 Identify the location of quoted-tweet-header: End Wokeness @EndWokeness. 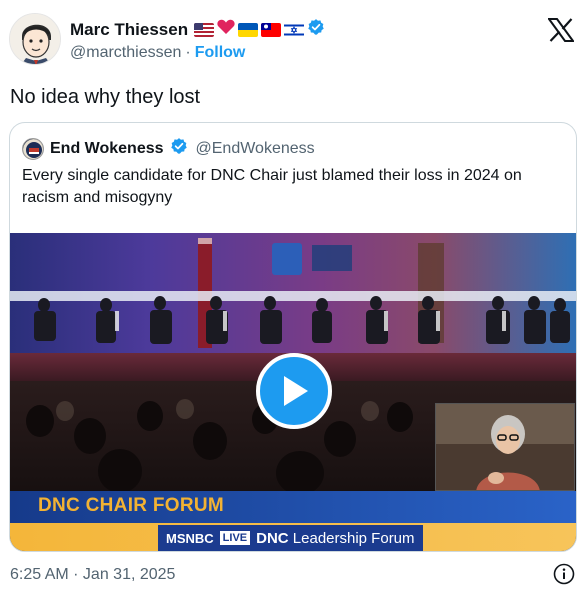
(168, 148).